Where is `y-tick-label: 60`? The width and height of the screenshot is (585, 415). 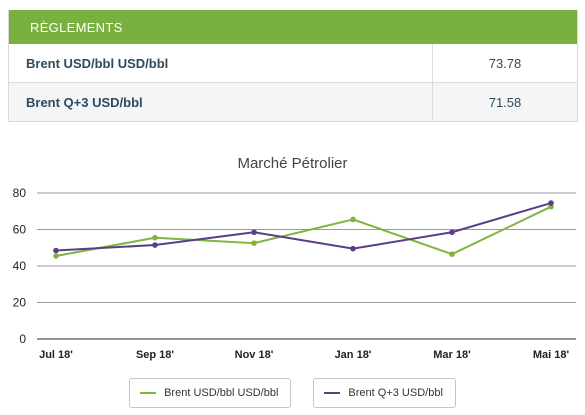 y-tick-label: 60 is located at coordinates (20, 230).